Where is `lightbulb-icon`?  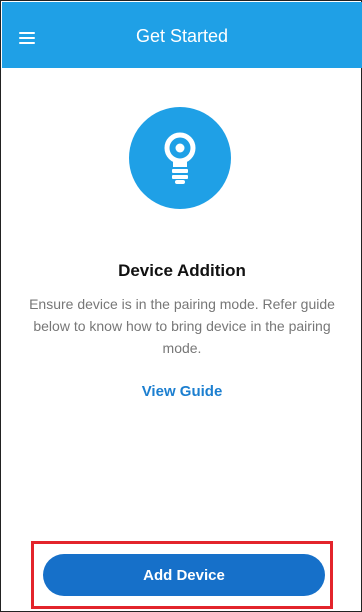 lightbulb-icon is located at coordinates (180, 158).